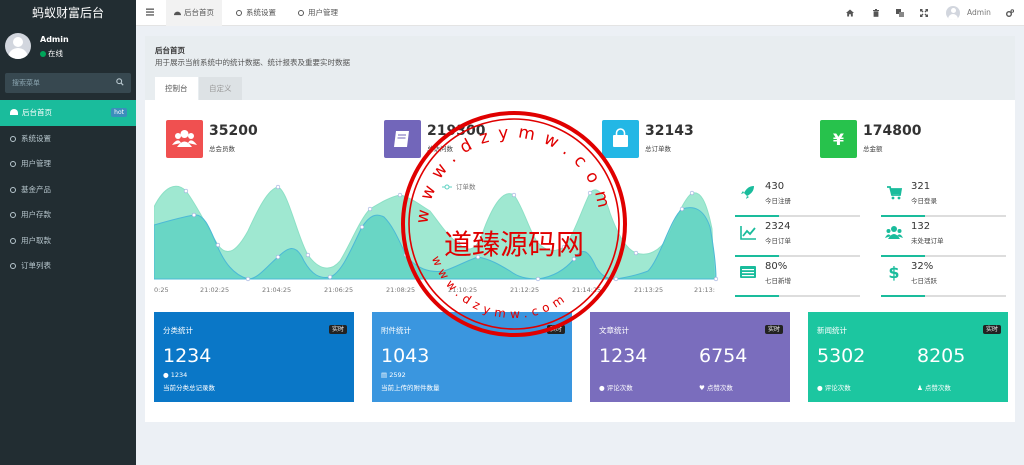 This screenshot has width=1024, height=465. What do you see at coordinates (943, 197) in the screenshot?
I see `mini-stat-login: 321 今日登录` at bounding box center [943, 197].